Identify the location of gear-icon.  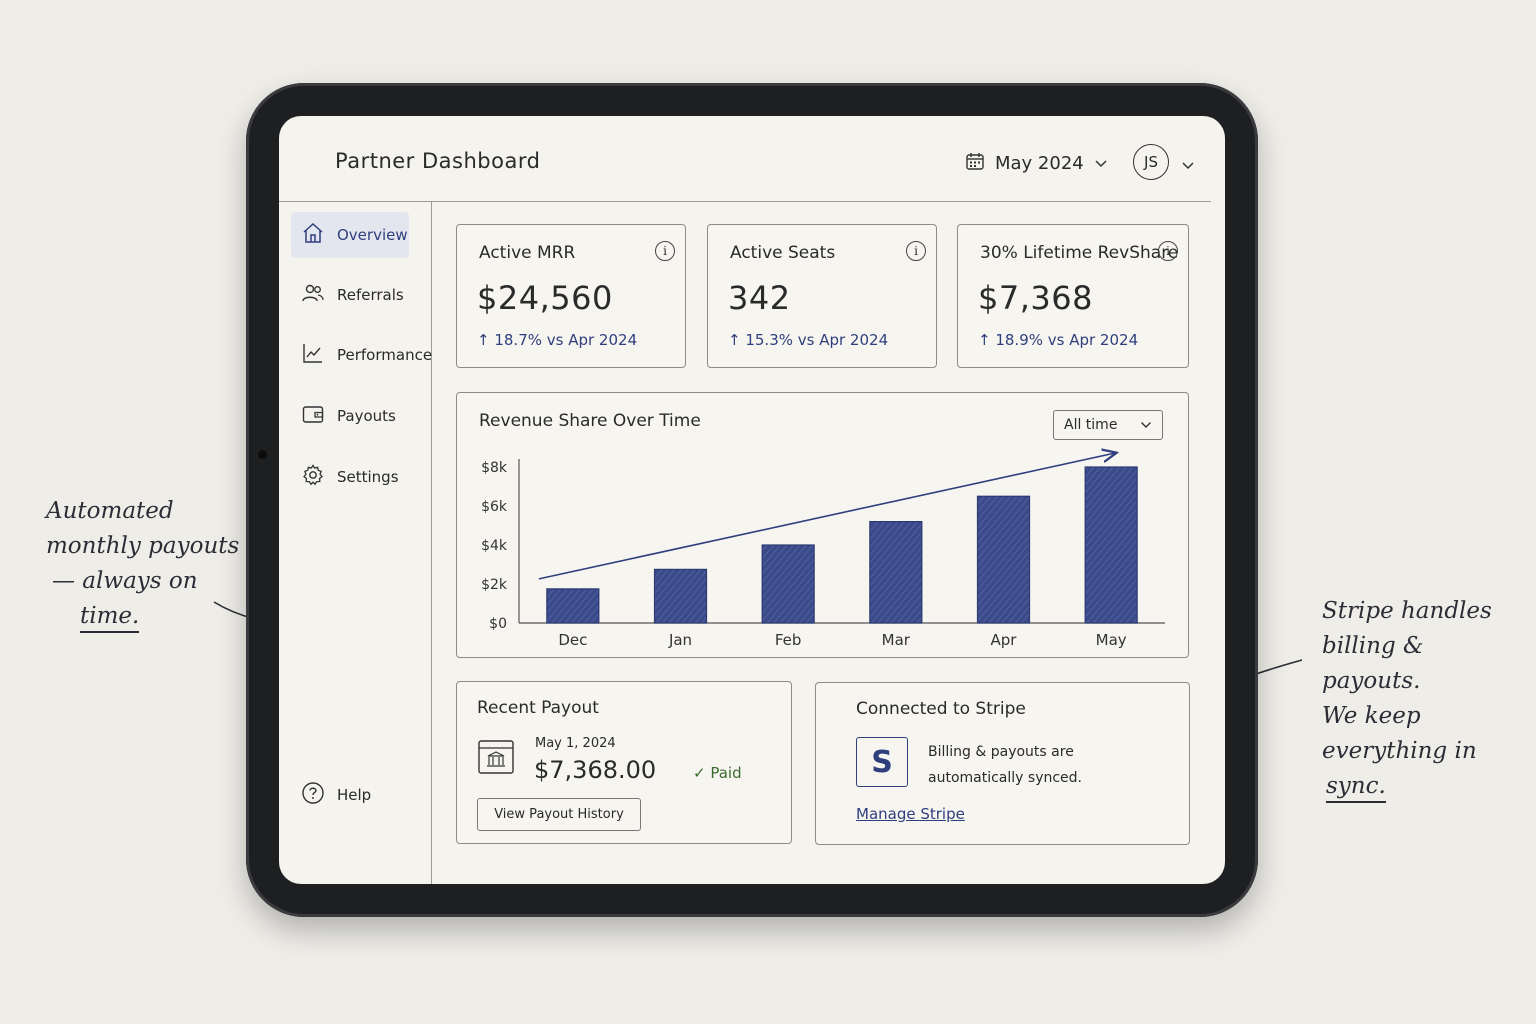
(313, 477).